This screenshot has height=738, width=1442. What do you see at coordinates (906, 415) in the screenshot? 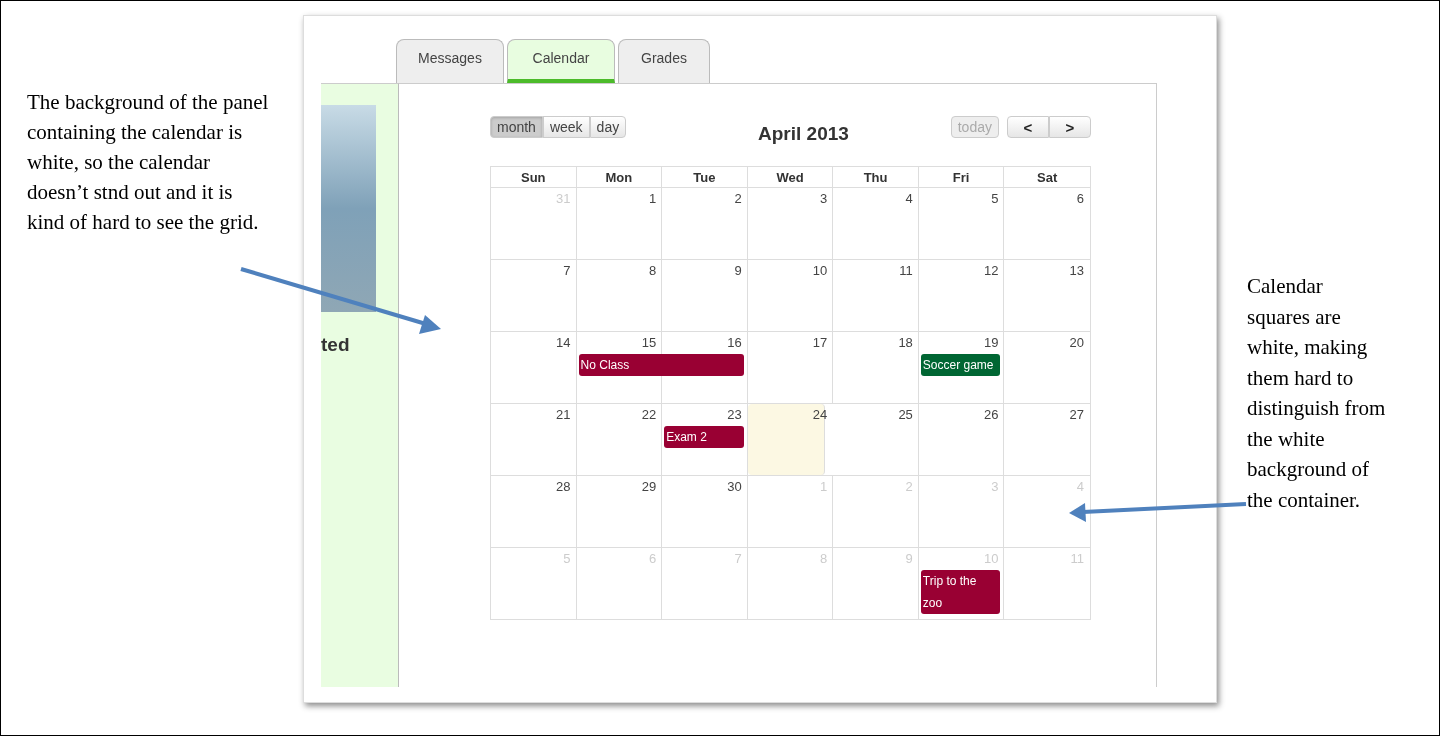
I see `day-number: 25` at bounding box center [906, 415].